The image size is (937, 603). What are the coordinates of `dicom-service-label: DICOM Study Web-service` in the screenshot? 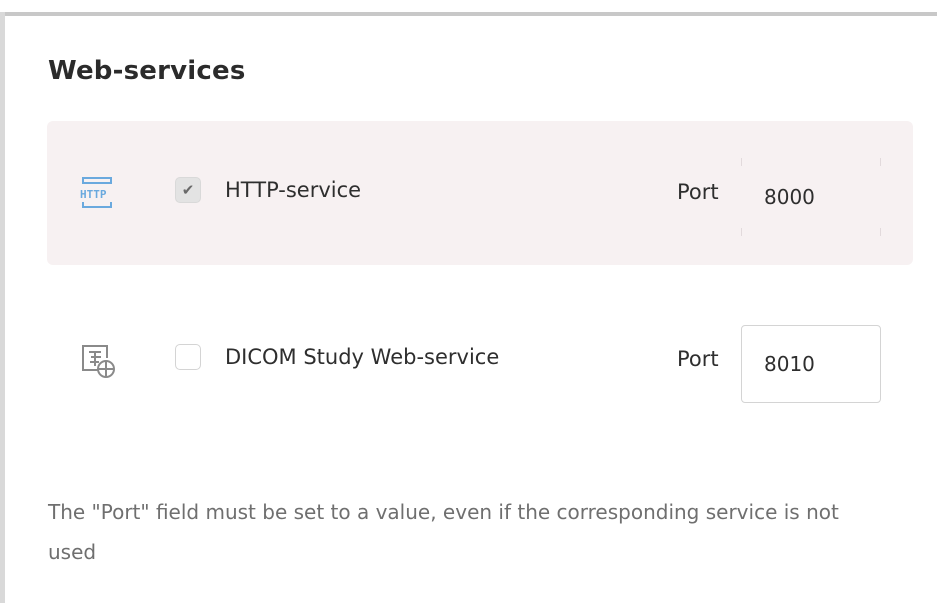 It's located at (362, 357).